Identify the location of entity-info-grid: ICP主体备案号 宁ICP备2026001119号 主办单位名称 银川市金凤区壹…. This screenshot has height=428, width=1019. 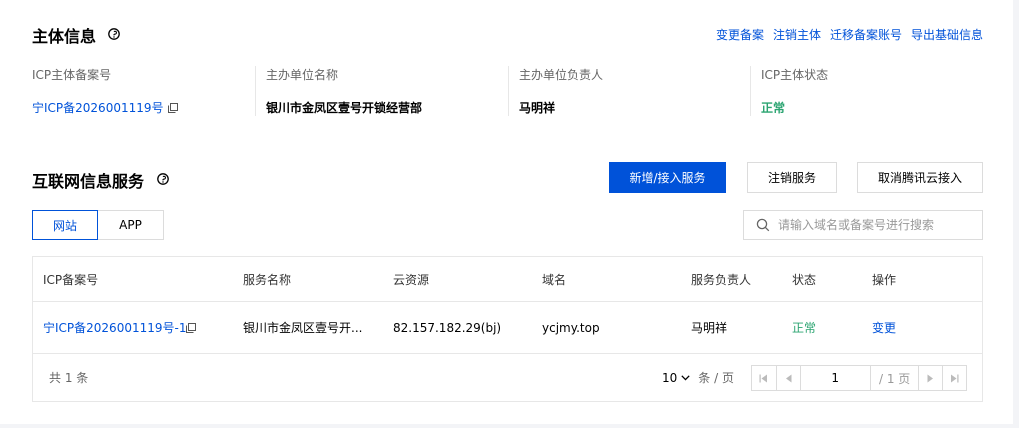
(506, 91).